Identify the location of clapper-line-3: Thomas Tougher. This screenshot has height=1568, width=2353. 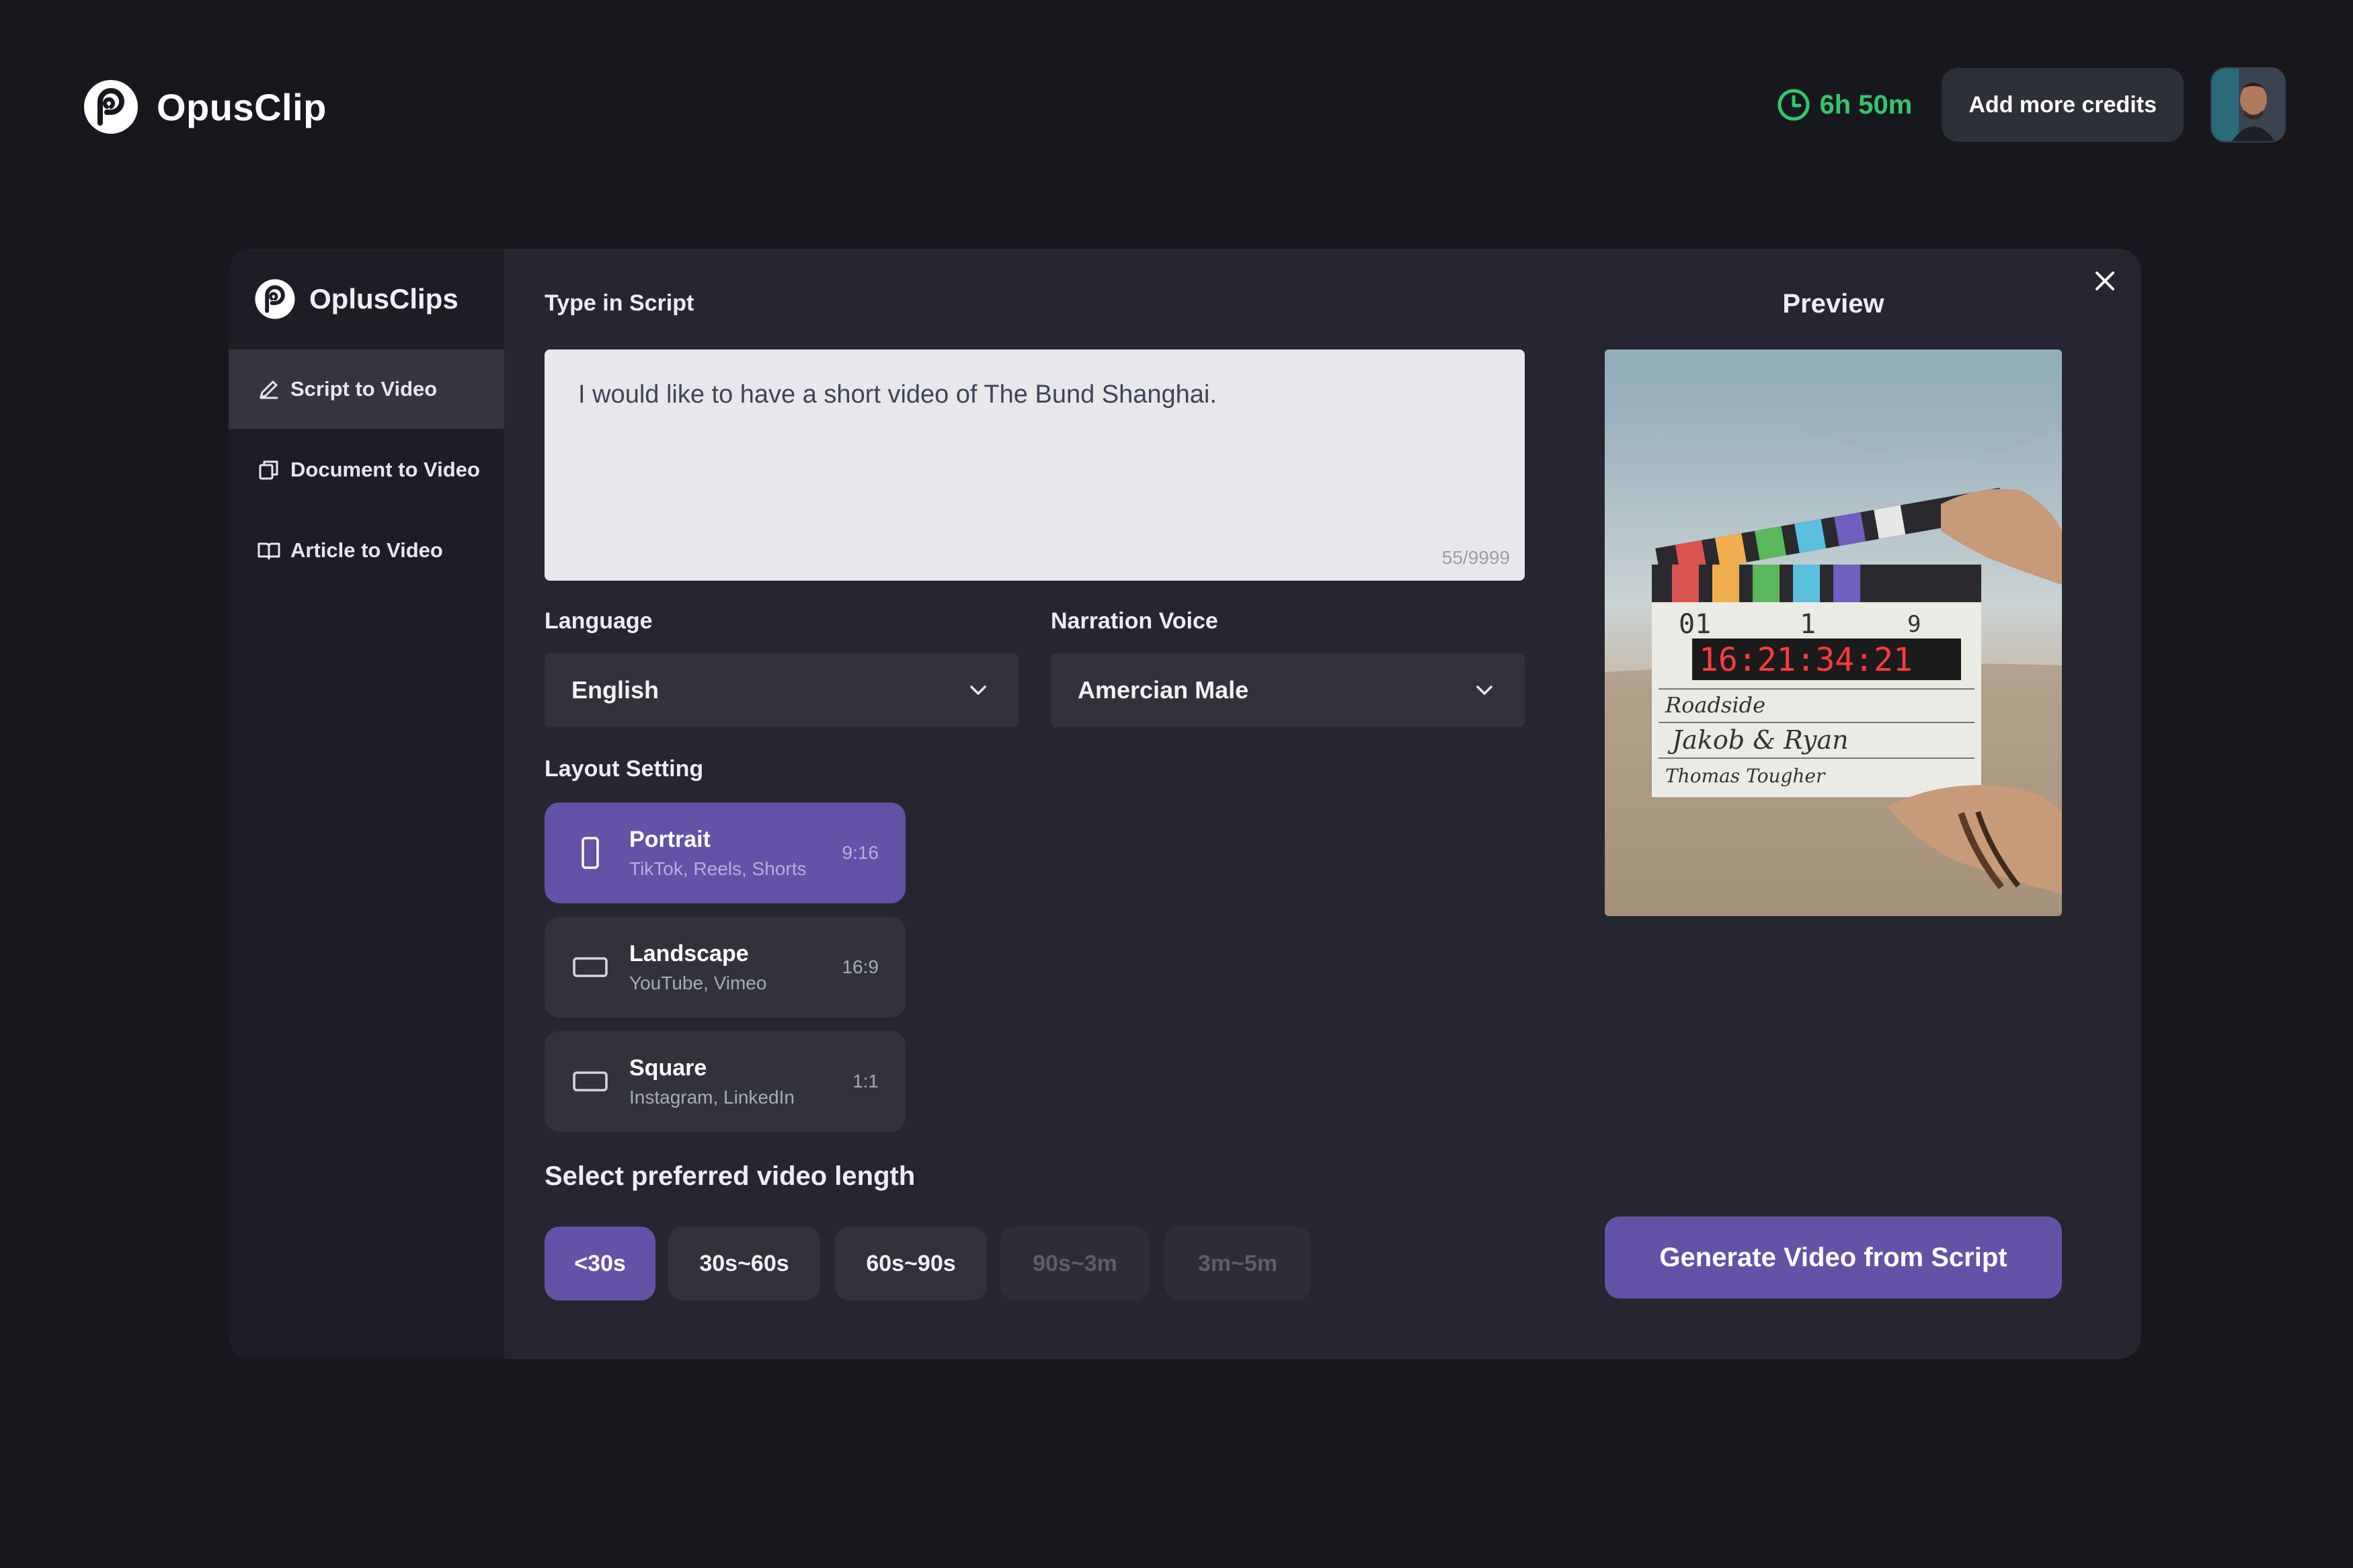
(1745, 776).